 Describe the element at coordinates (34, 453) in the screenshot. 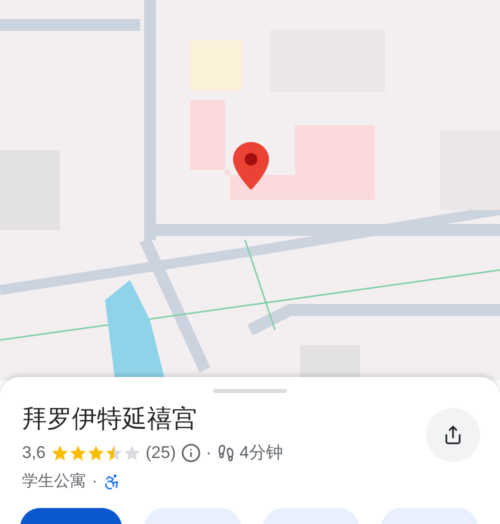

I see `rating-value: 3,6` at that location.